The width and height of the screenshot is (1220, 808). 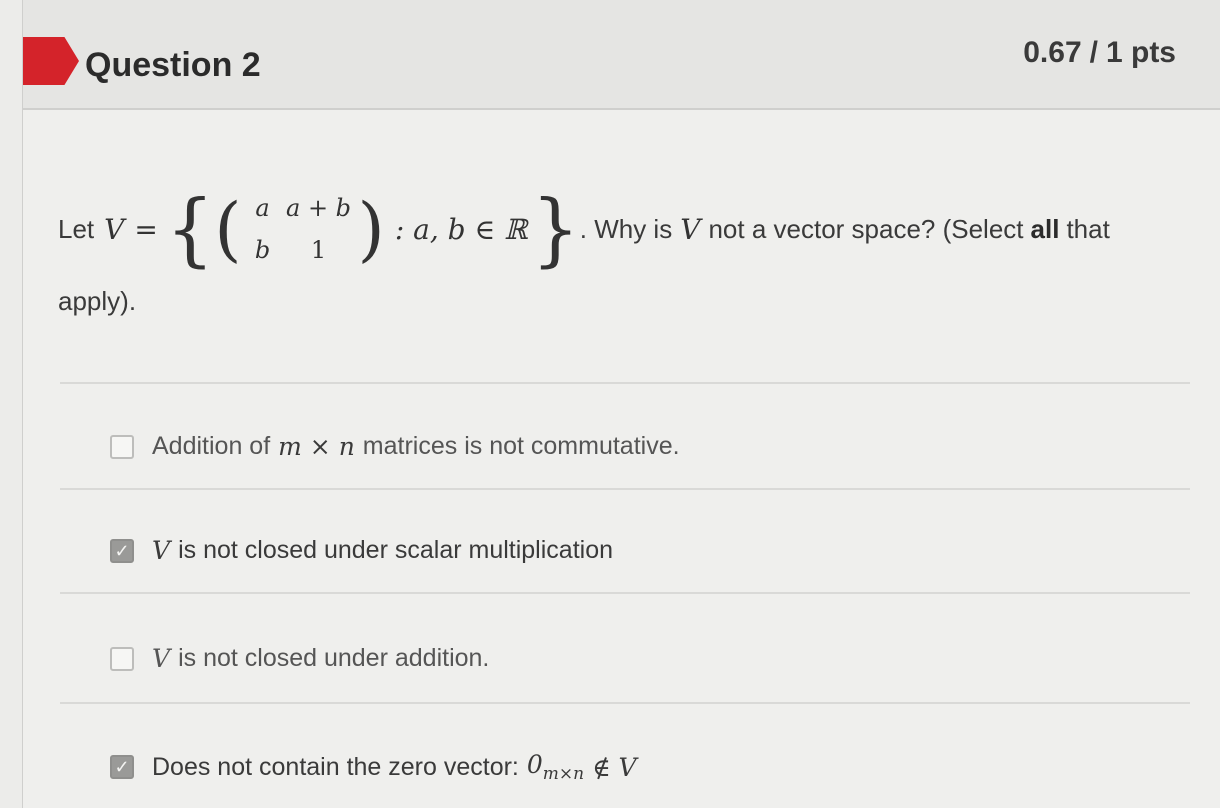 I want to click on question-header: Question 2 0.67/1 pts, so click(x=621, y=55).